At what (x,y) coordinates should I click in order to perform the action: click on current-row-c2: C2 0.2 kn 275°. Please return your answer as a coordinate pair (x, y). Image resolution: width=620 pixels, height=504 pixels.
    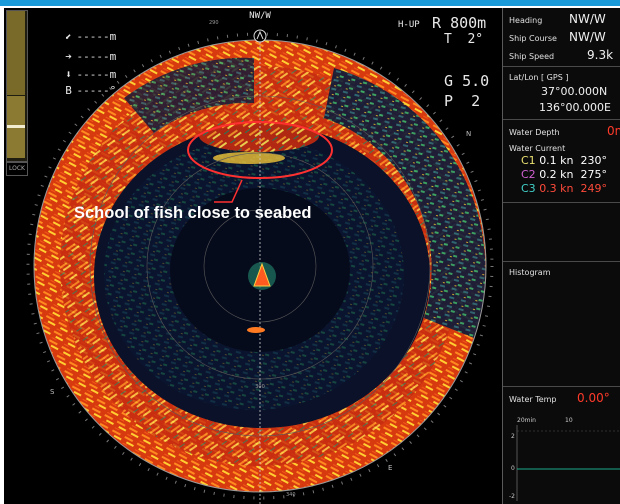
    Looking at the image, I should click on (564, 174).